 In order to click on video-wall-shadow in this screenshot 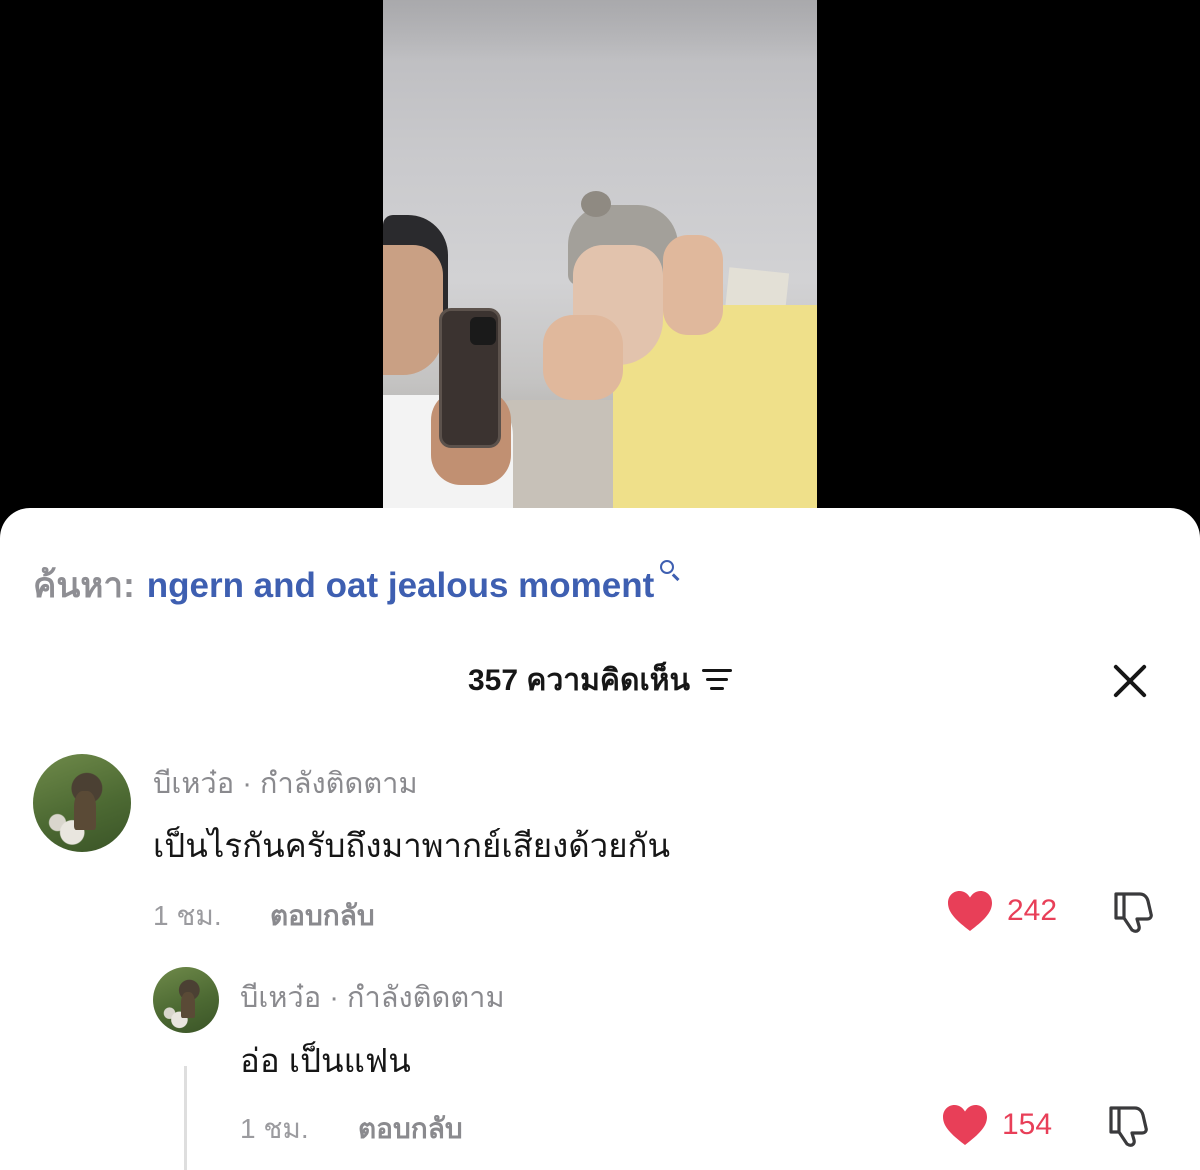, I will do `click(600, 30)`.